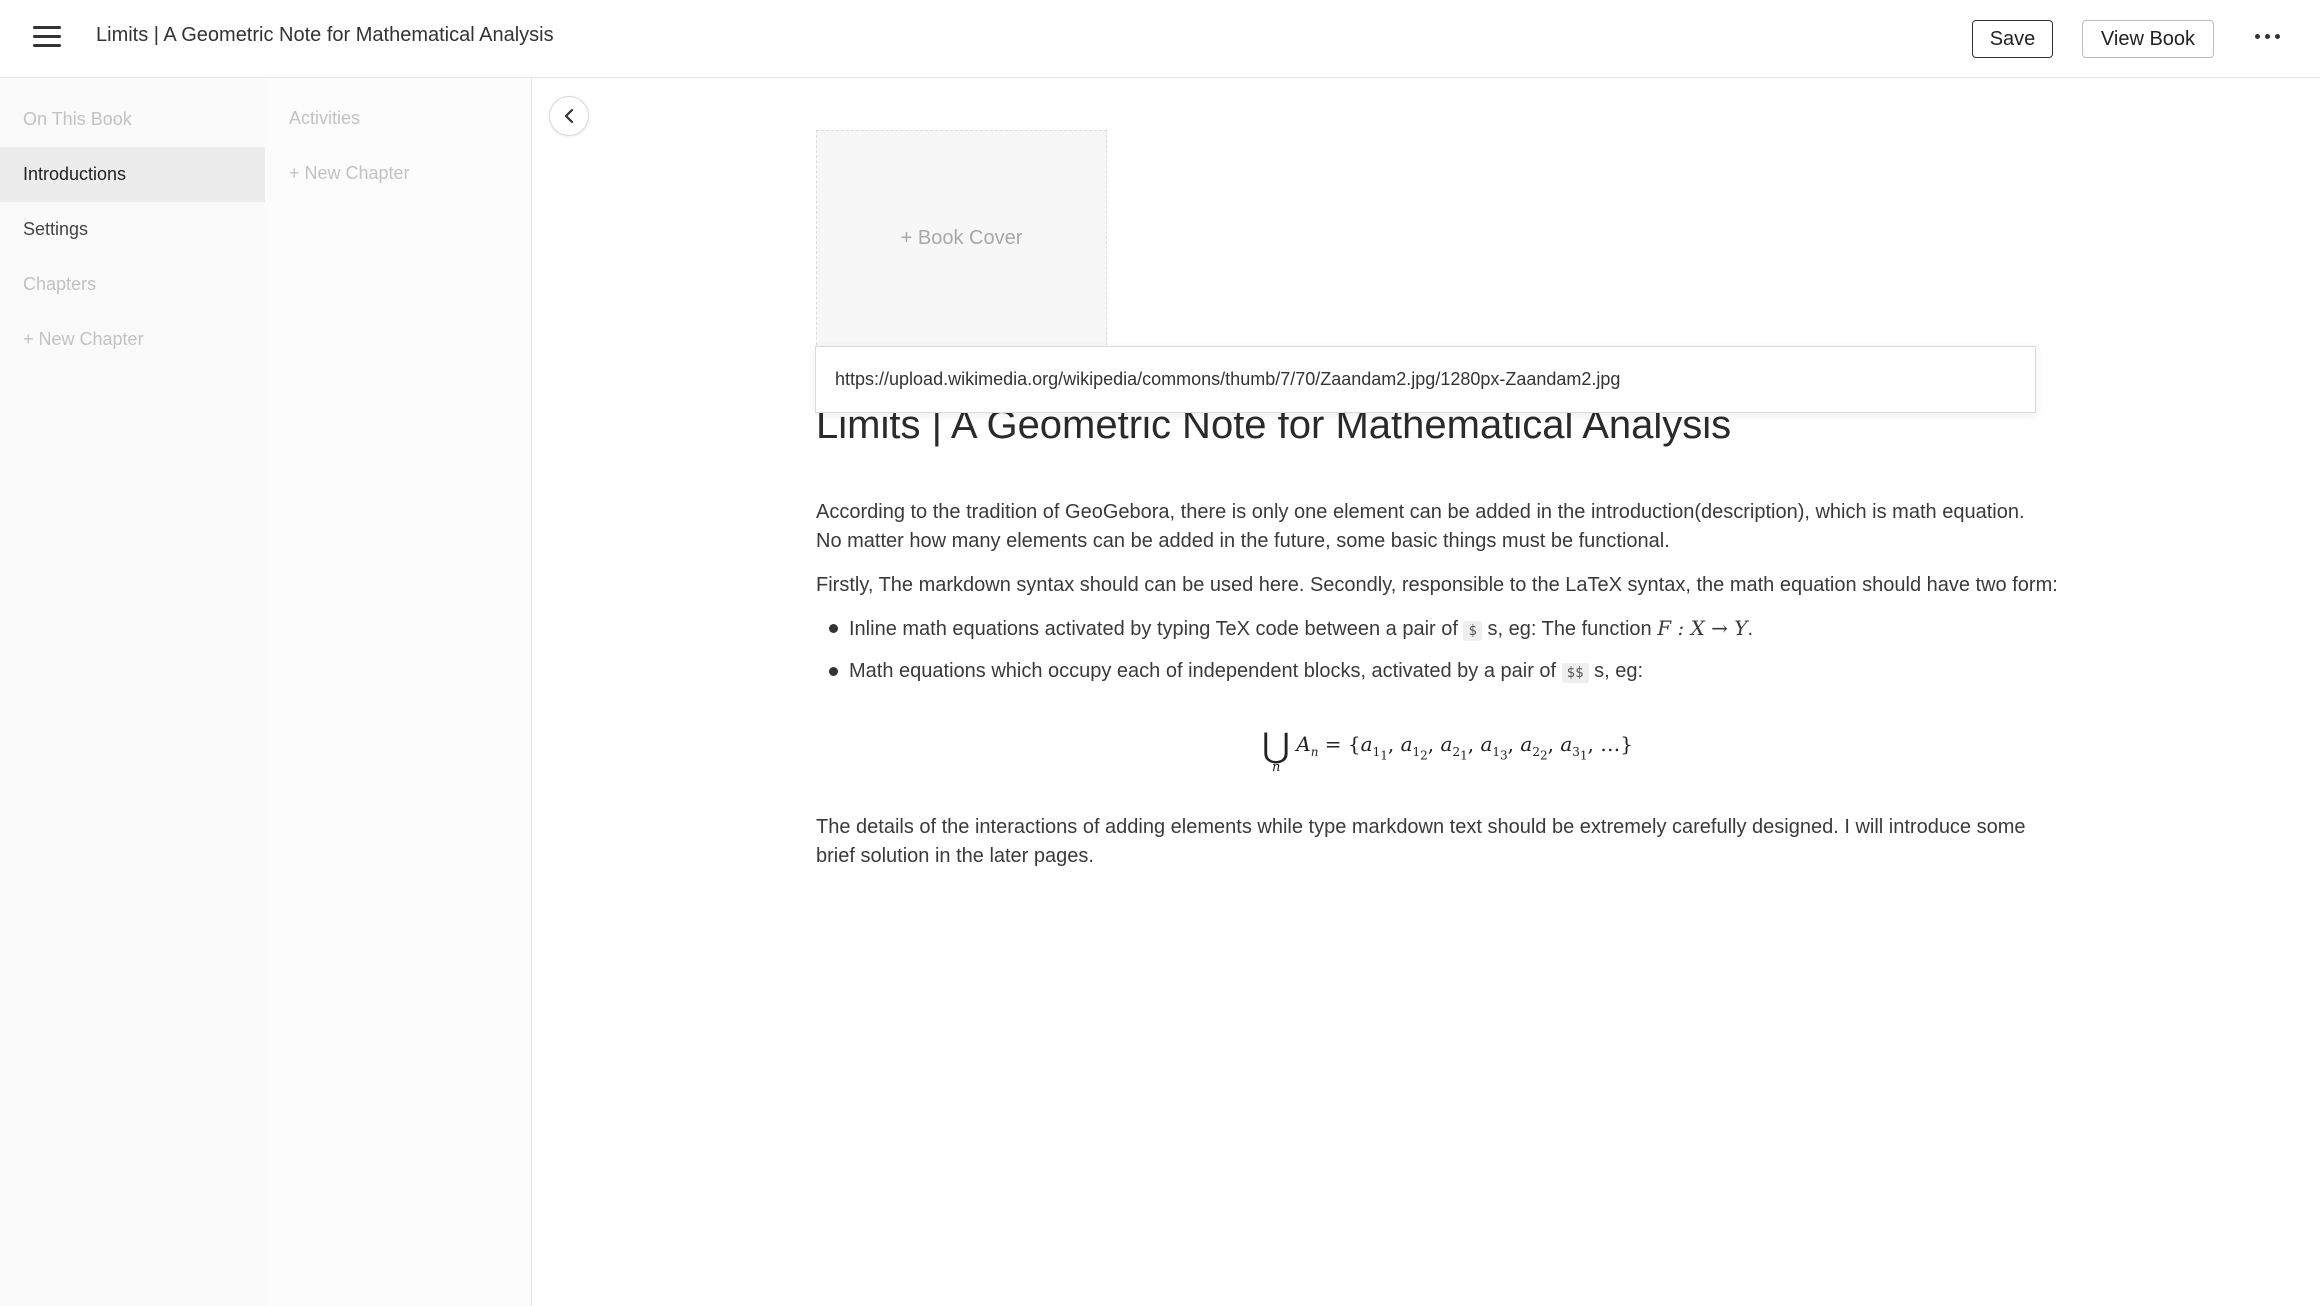  What do you see at coordinates (47, 39) in the screenshot?
I see `hamburger-menu-icon` at bounding box center [47, 39].